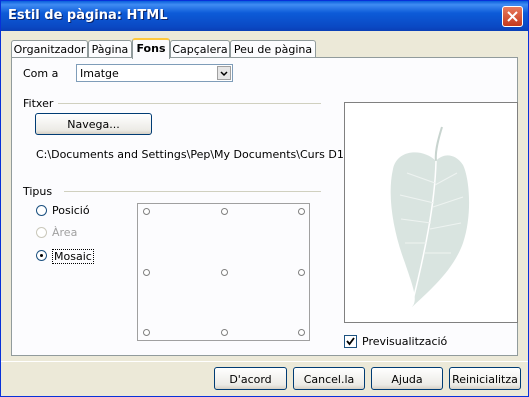 This screenshot has height=397, width=529. I want to click on ok-label: D'acord, so click(250, 379).